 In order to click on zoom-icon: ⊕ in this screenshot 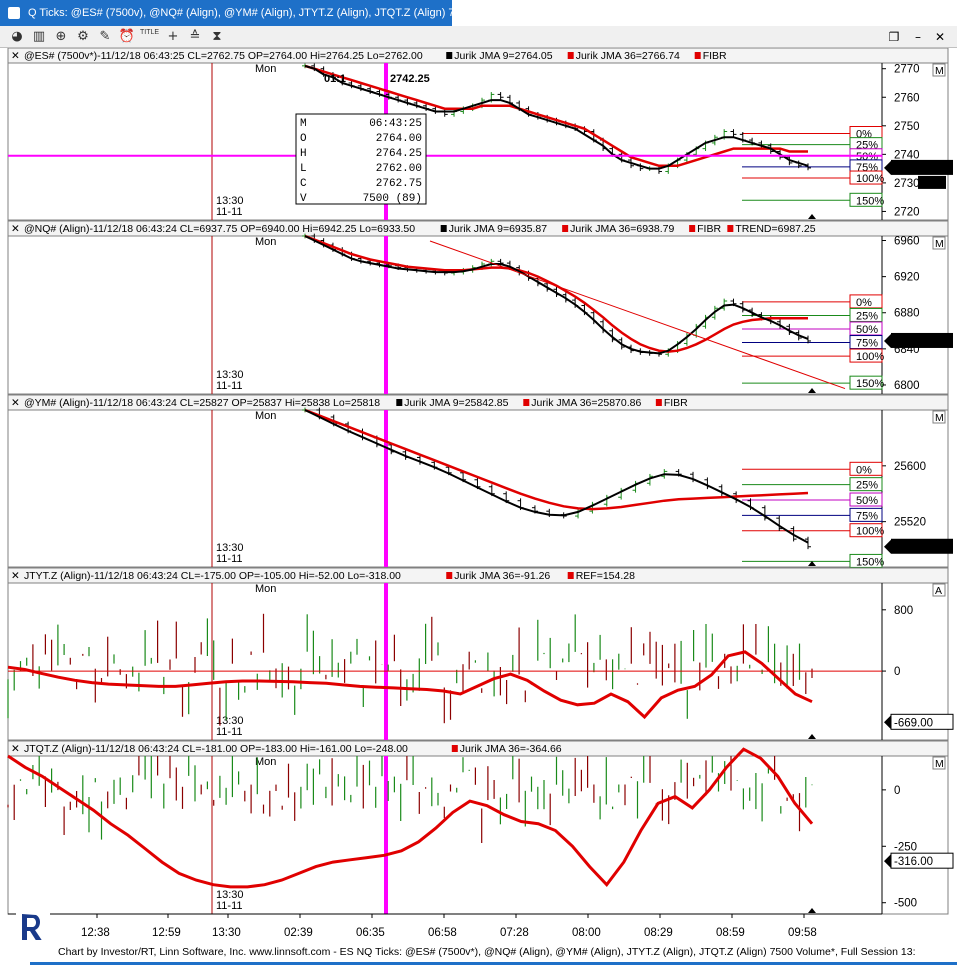, I will do `click(61, 37)`.